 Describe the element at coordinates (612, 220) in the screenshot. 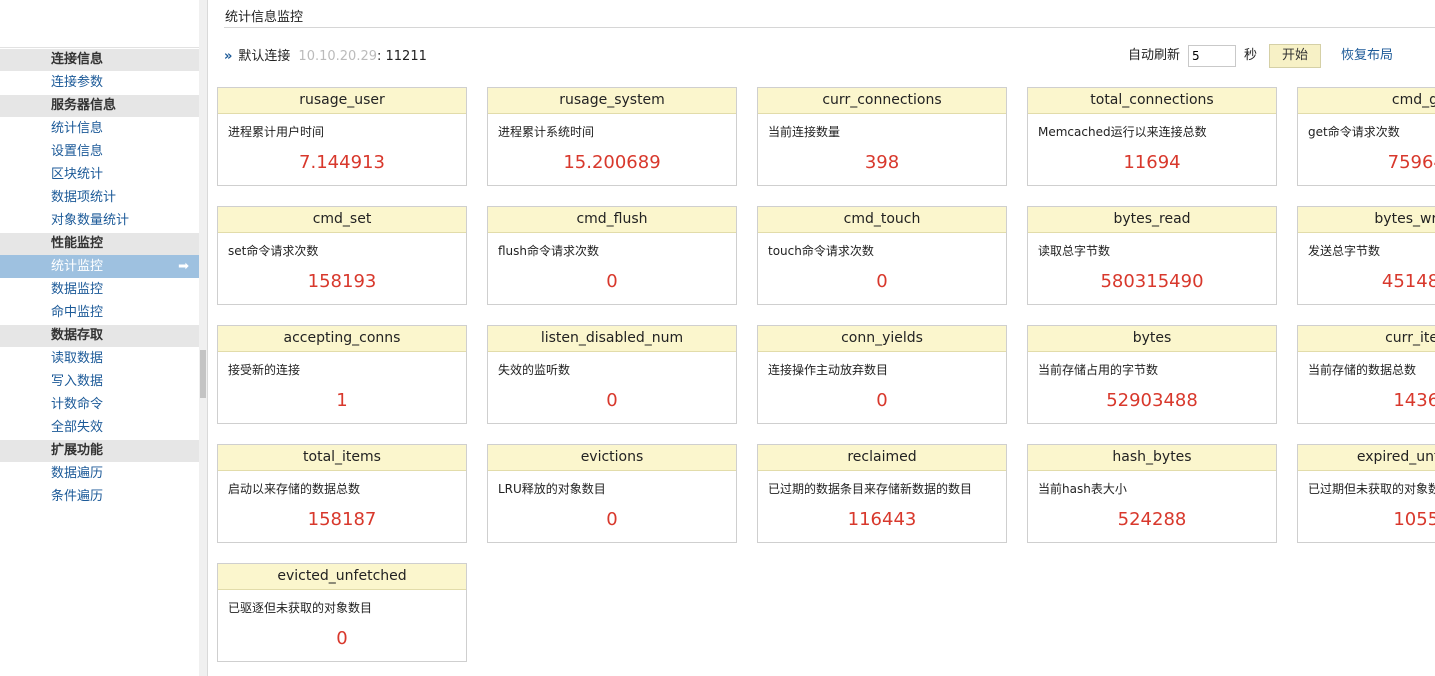

I see `stat-card-title: cmd_flush` at that location.